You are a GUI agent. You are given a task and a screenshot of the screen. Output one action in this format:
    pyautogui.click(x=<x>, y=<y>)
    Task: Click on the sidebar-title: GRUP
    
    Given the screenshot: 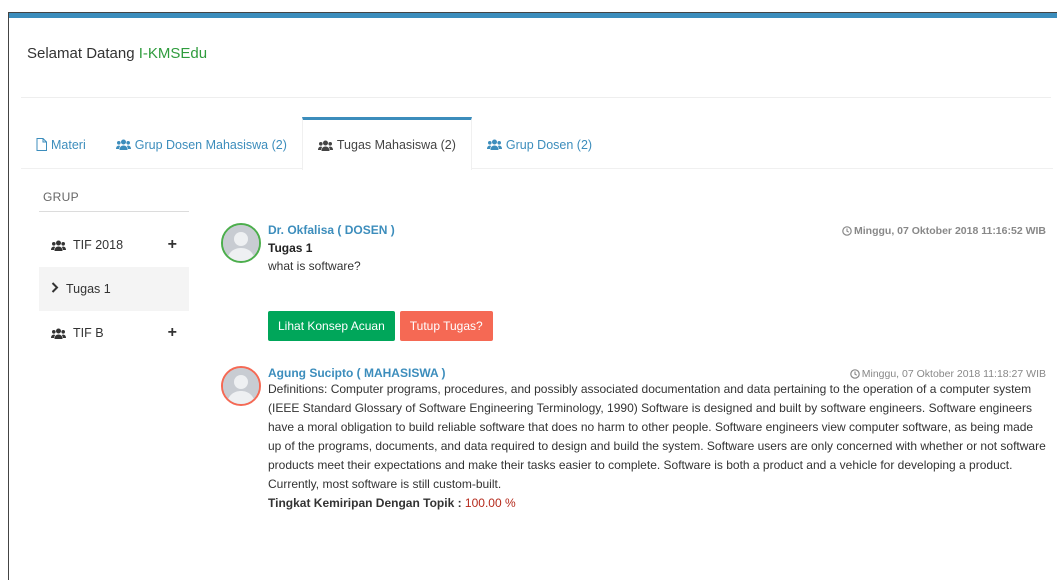 What is the action you would take?
    pyautogui.click(x=61, y=197)
    